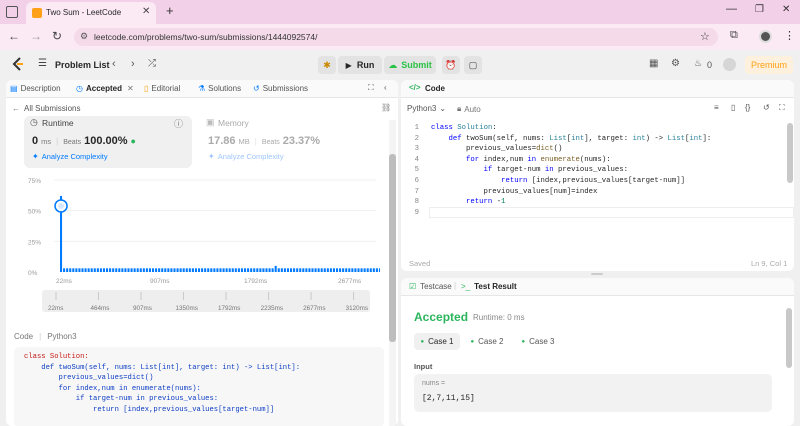  Describe the element at coordinates (280, 88) in the screenshot. I see `tab-submissions: ↺ Submissions` at that location.